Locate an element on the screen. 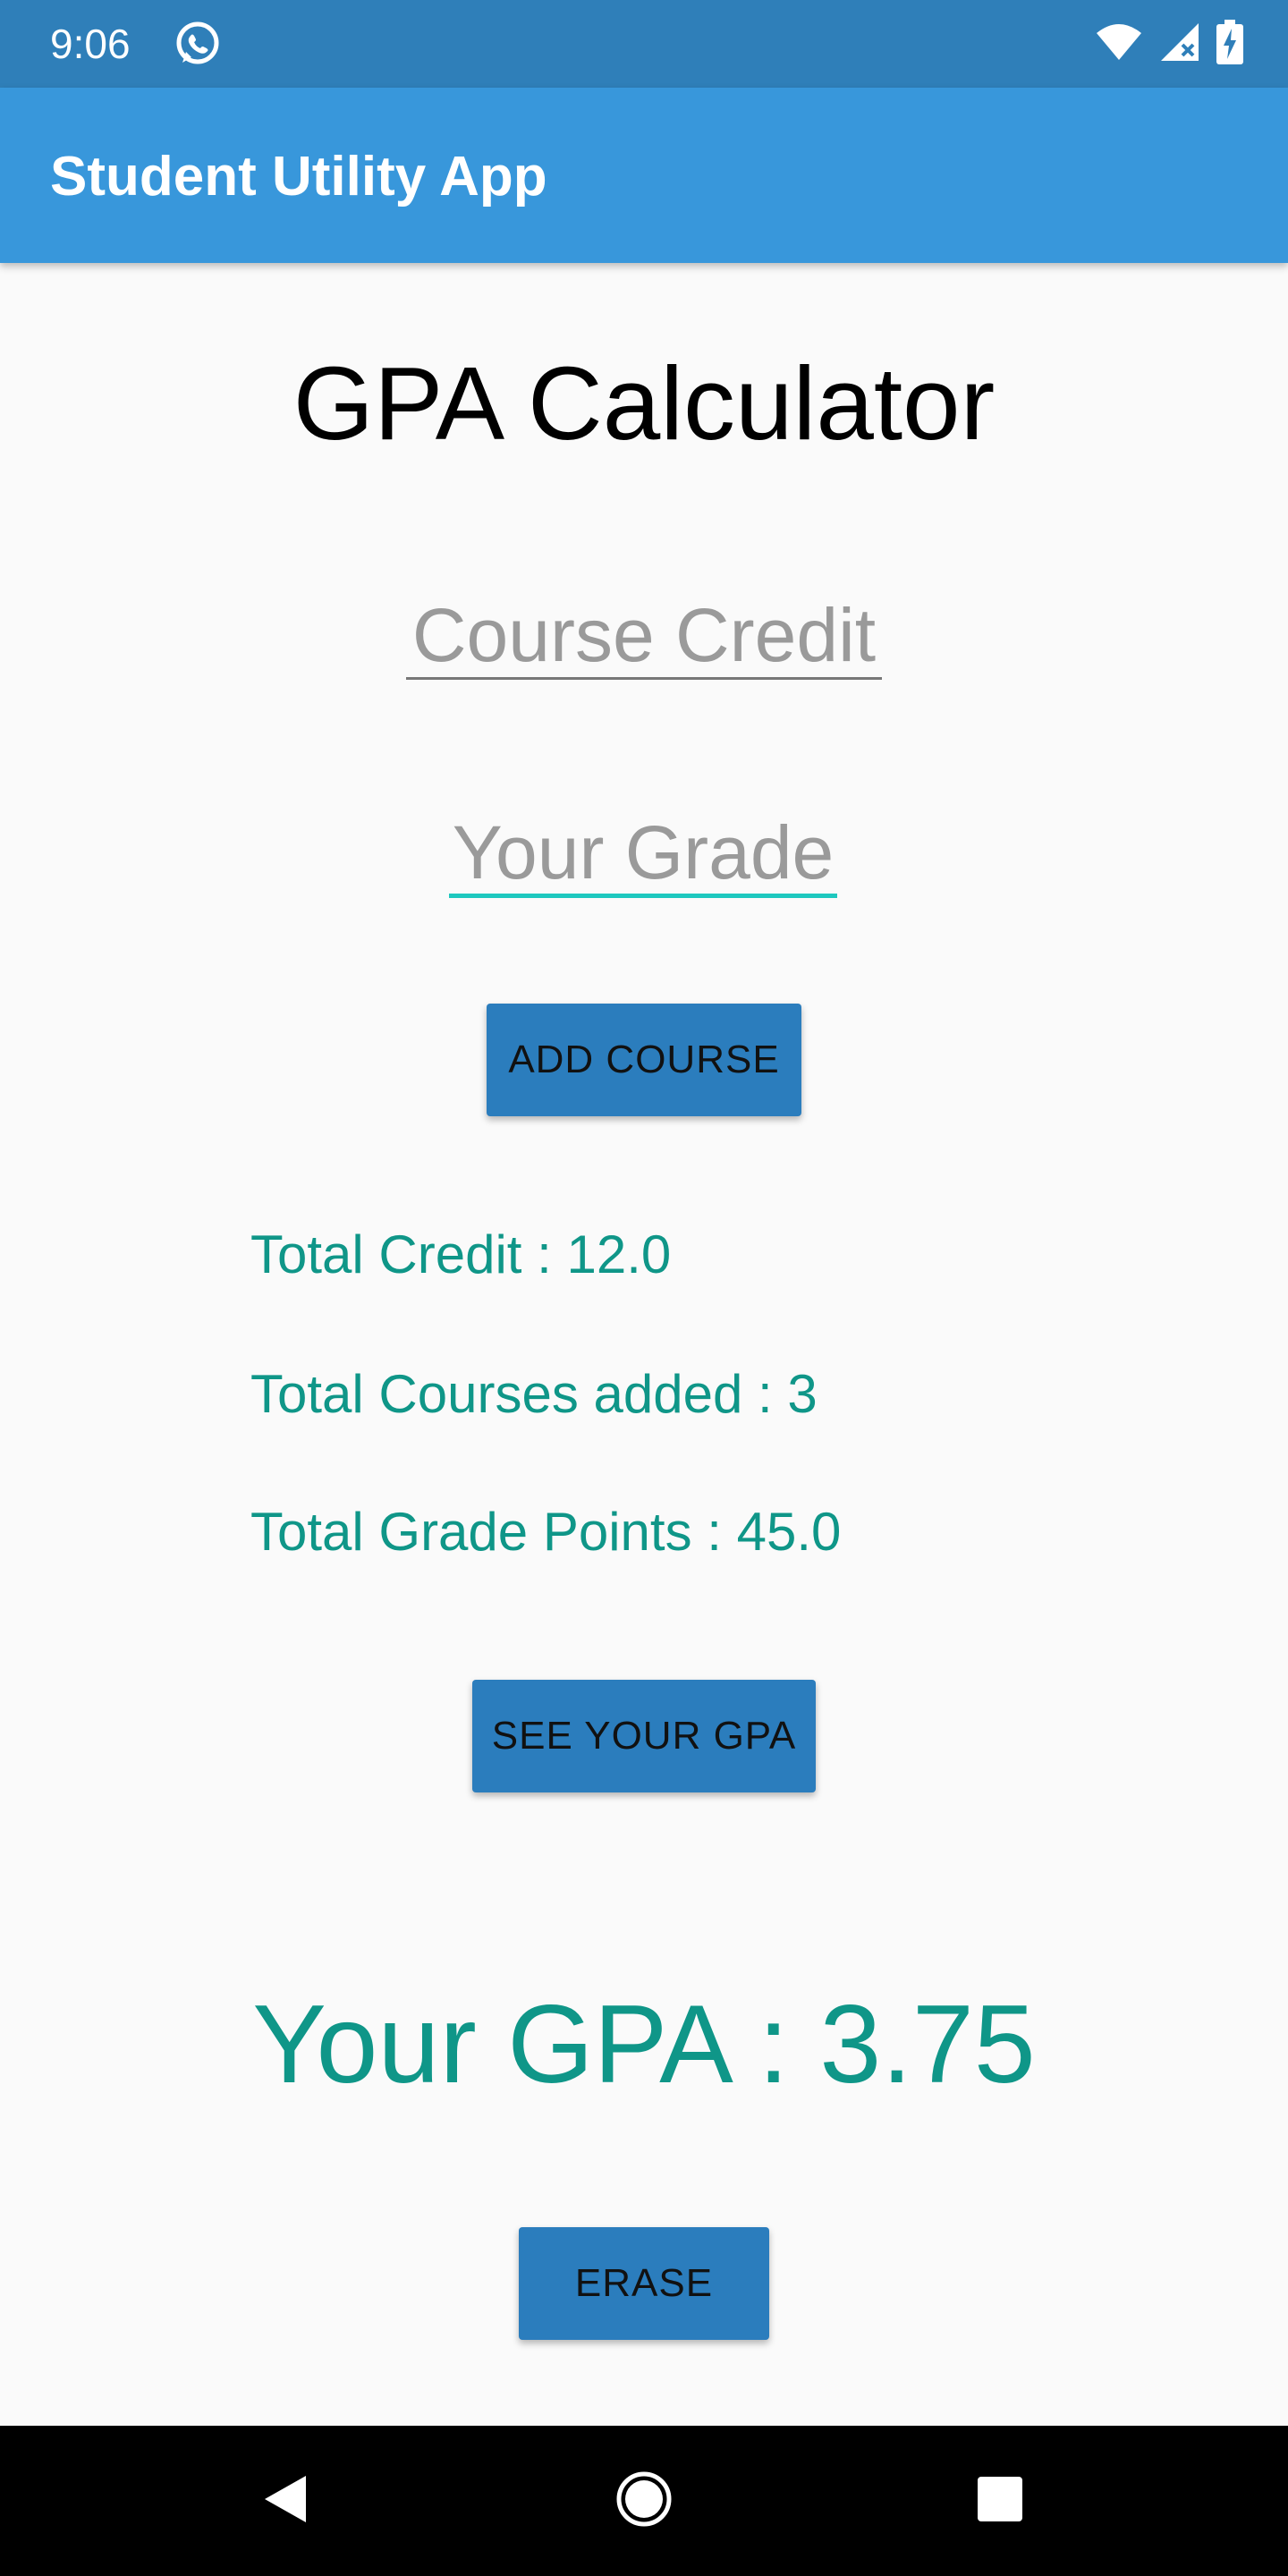 The height and width of the screenshot is (2576, 1288). back-icon is located at coordinates (284, 2501).